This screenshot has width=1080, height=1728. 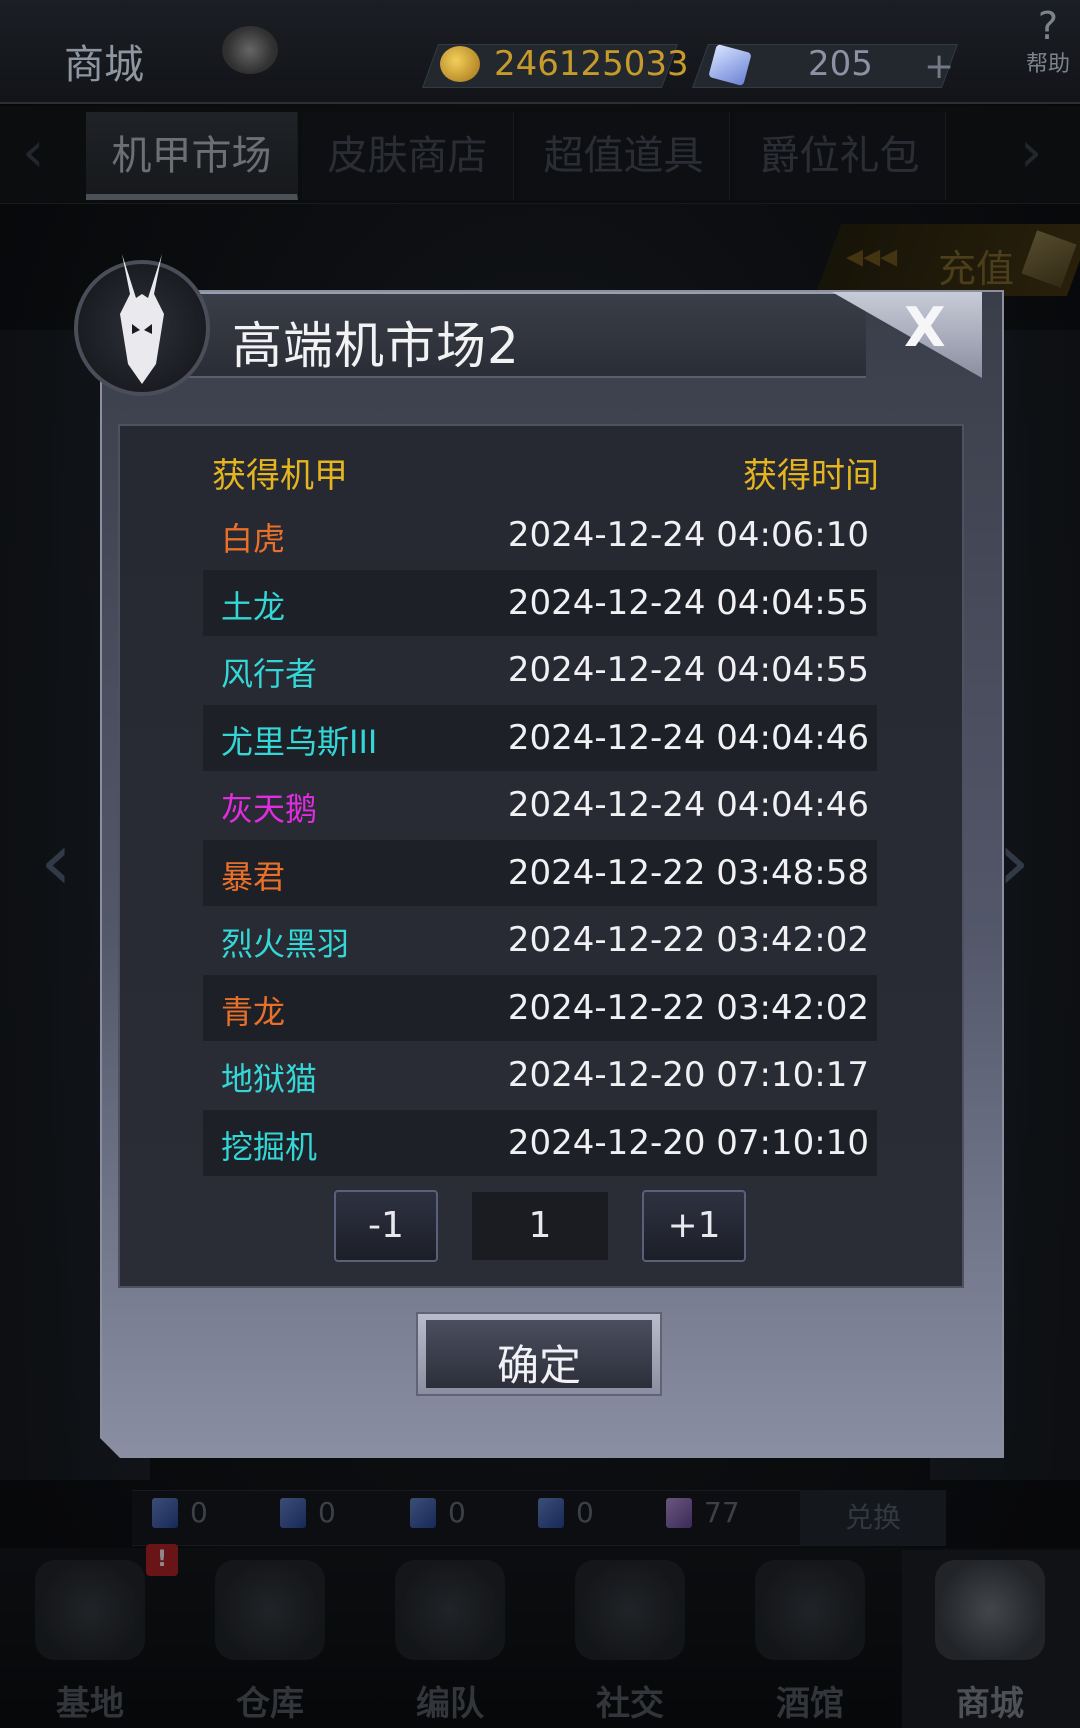 I want to click on history-row: 烈火黑羽 2024-12-22 03:42:02, so click(x=540, y=940).